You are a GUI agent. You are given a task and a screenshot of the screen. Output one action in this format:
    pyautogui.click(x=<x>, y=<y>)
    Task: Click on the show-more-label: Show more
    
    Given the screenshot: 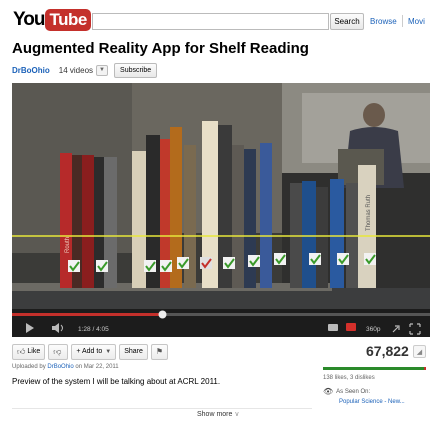 What is the action you would take?
    pyautogui.click(x=215, y=414)
    